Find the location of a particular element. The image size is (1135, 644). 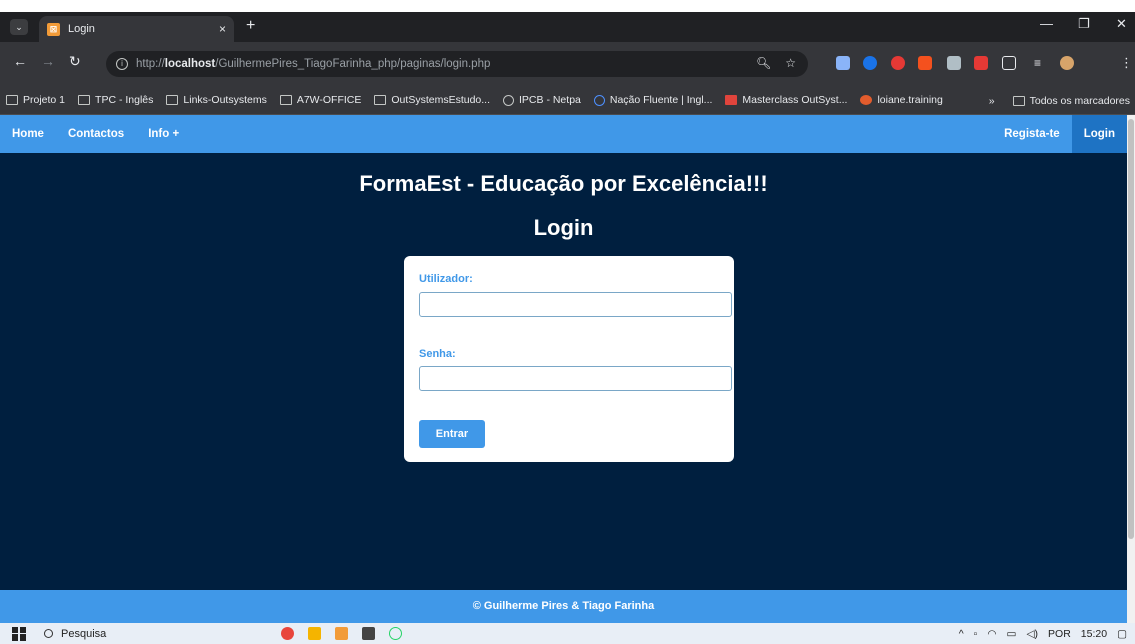

tab-login: ⊠ Login × is located at coordinates (136, 29).